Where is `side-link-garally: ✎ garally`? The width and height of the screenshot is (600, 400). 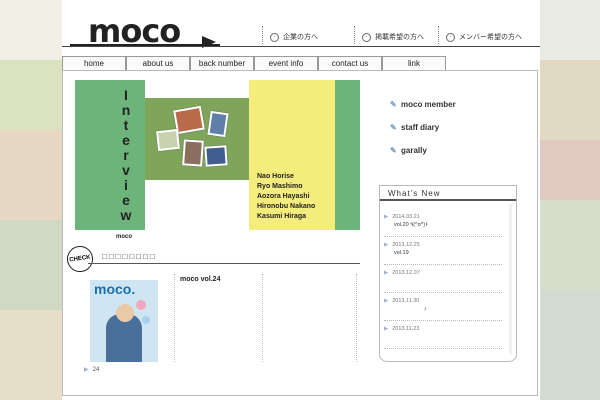
side-link-garally: ✎ garally is located at coordinates (408, 150).